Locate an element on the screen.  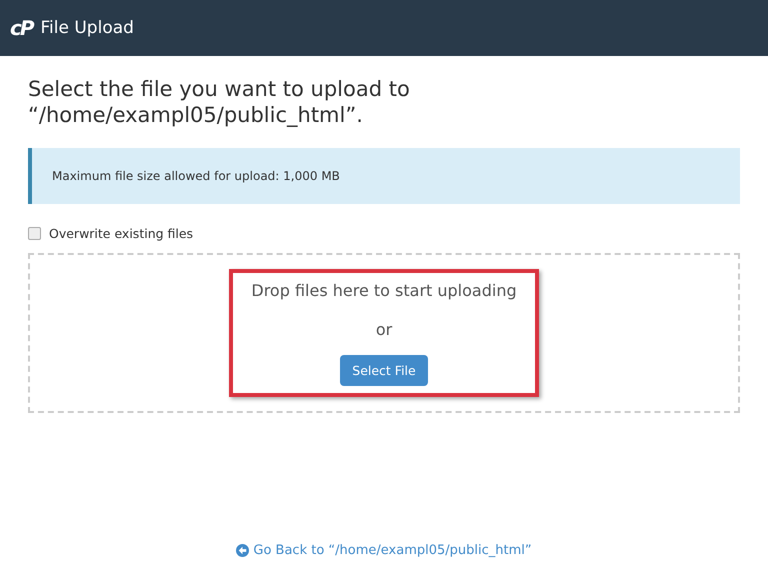
checkbox is located at coordinates (34, 233).